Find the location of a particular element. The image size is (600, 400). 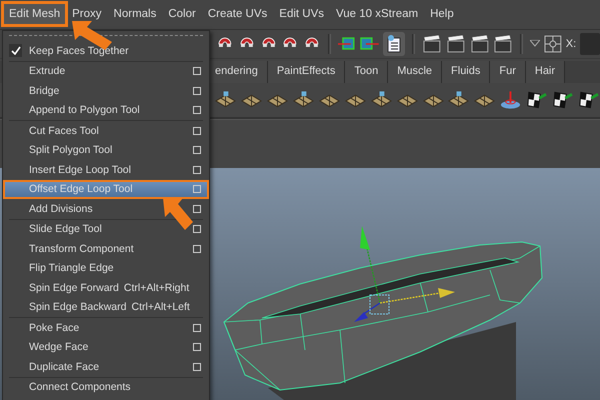

shelf-tab: Fur is located at coordinates (508, 72).